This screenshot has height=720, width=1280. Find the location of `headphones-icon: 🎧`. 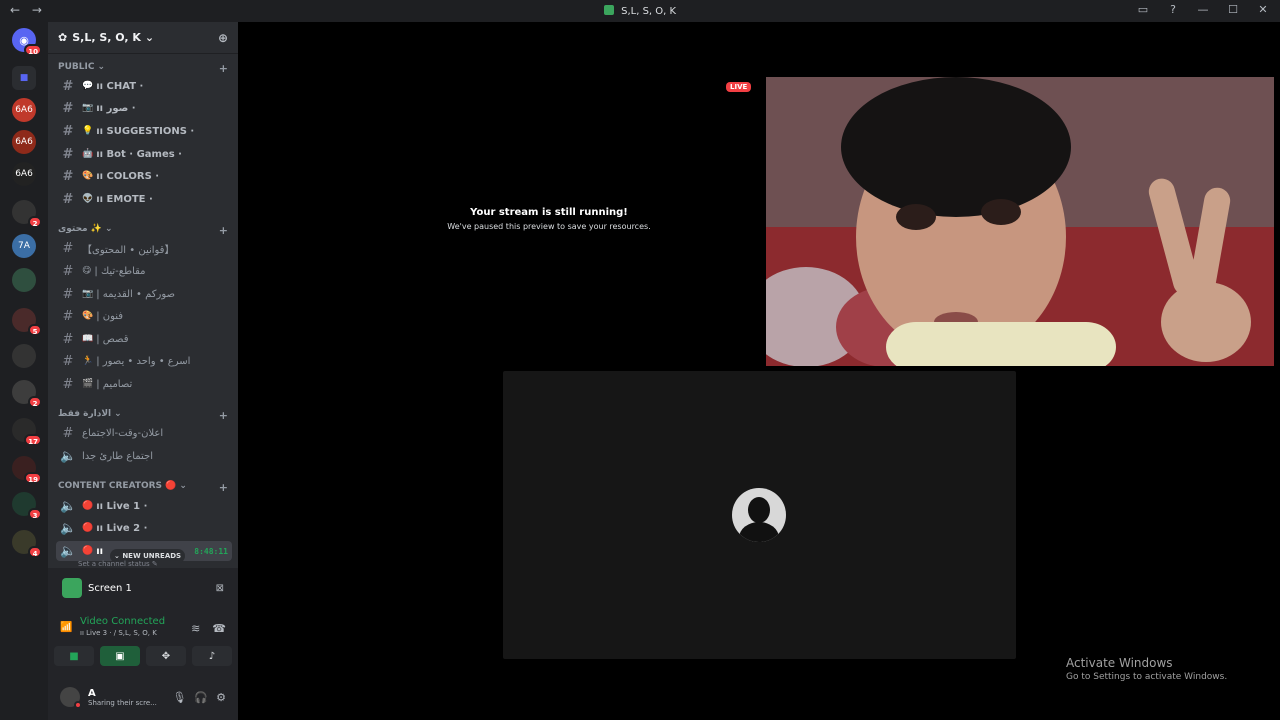

headphones-icon: 🎧 is located at coordinates (201, 697).